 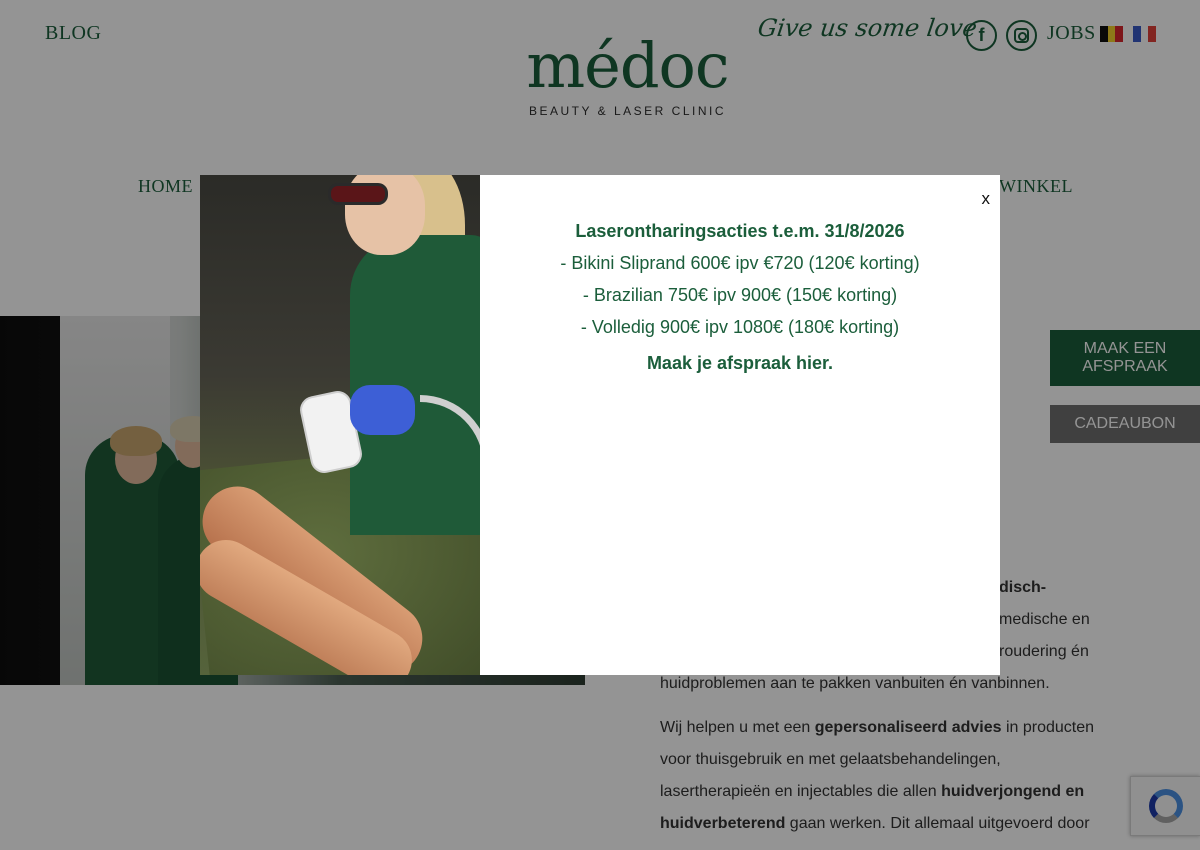 I want to click on promo-line: - Brazilian 750€ ipv 900€ (150€ korting), so click(x=740, y=295).